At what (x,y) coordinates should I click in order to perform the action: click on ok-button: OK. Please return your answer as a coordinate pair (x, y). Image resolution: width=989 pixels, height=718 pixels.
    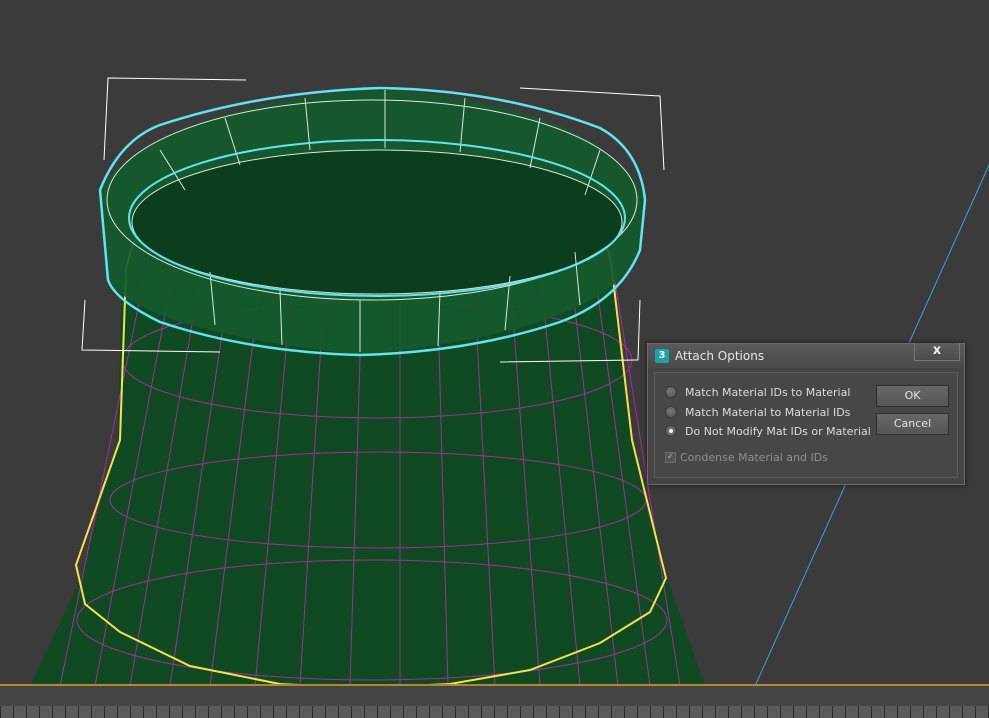
    Looking at the image, I should click on (912, 396).